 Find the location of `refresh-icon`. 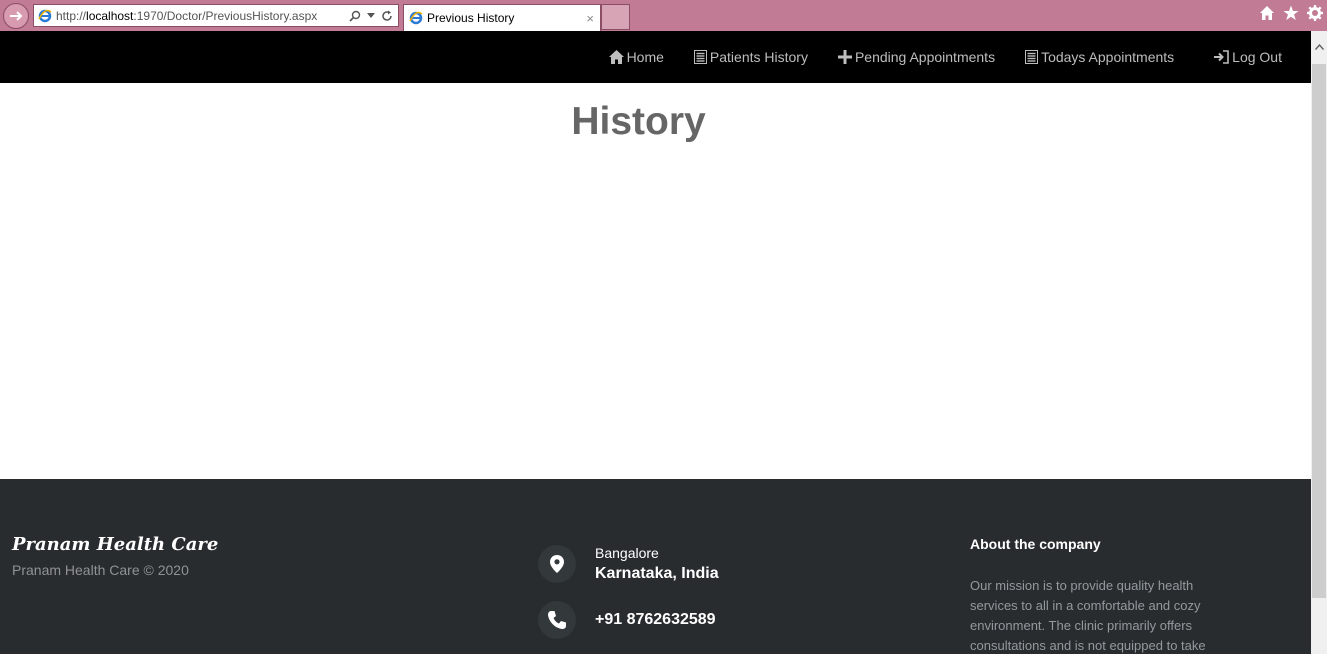

refresh-icon is located at coordinates (387, 16).